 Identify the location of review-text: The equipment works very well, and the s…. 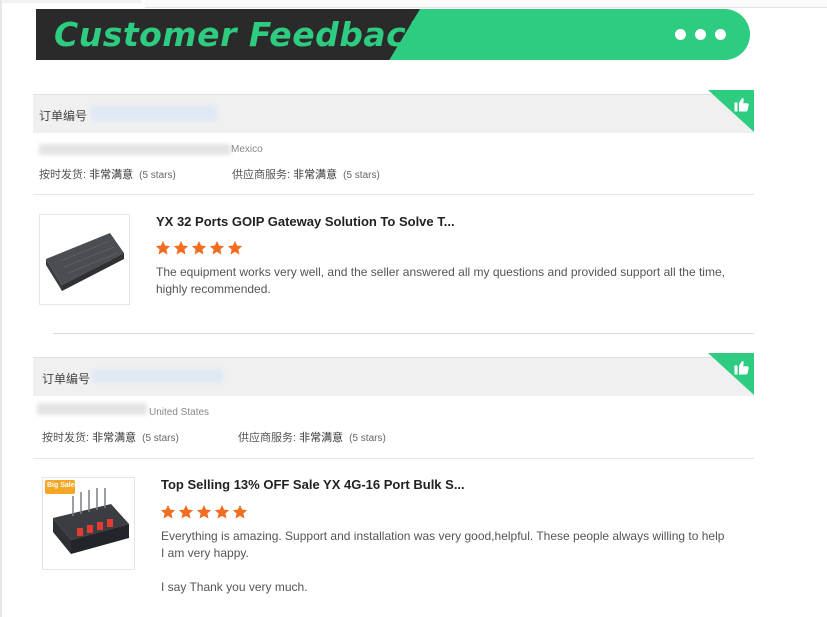
(440, 280).